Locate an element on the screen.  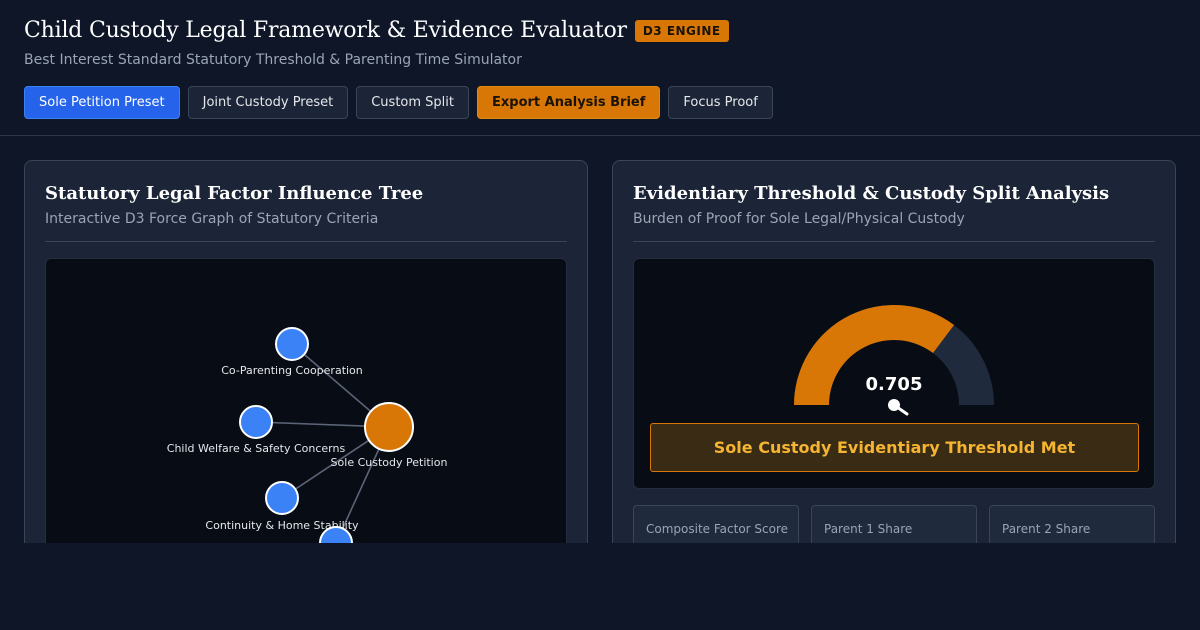
gauge-value: 0.705 is located at coordinates (894, 384).